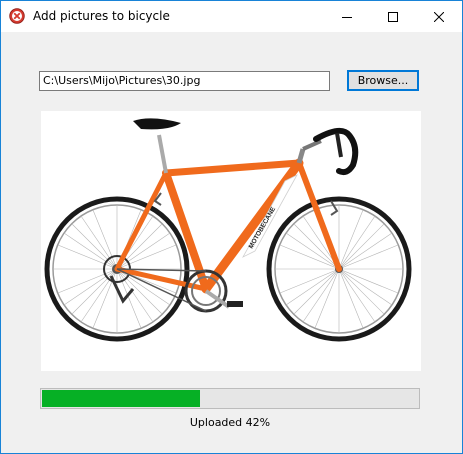 The height and width of the screenshot is (454, 463). What do you see at coordinates (270, 216) in the screenshot?
I see `frame-decal: MOTOBECANE` at bounding box center [270, 216].